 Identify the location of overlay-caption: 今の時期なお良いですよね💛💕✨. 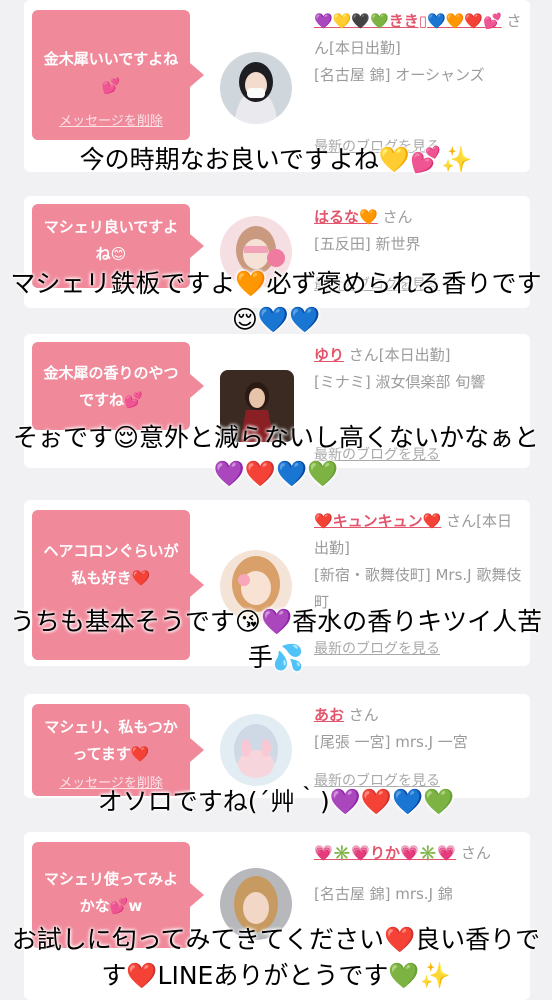
(276, 159).